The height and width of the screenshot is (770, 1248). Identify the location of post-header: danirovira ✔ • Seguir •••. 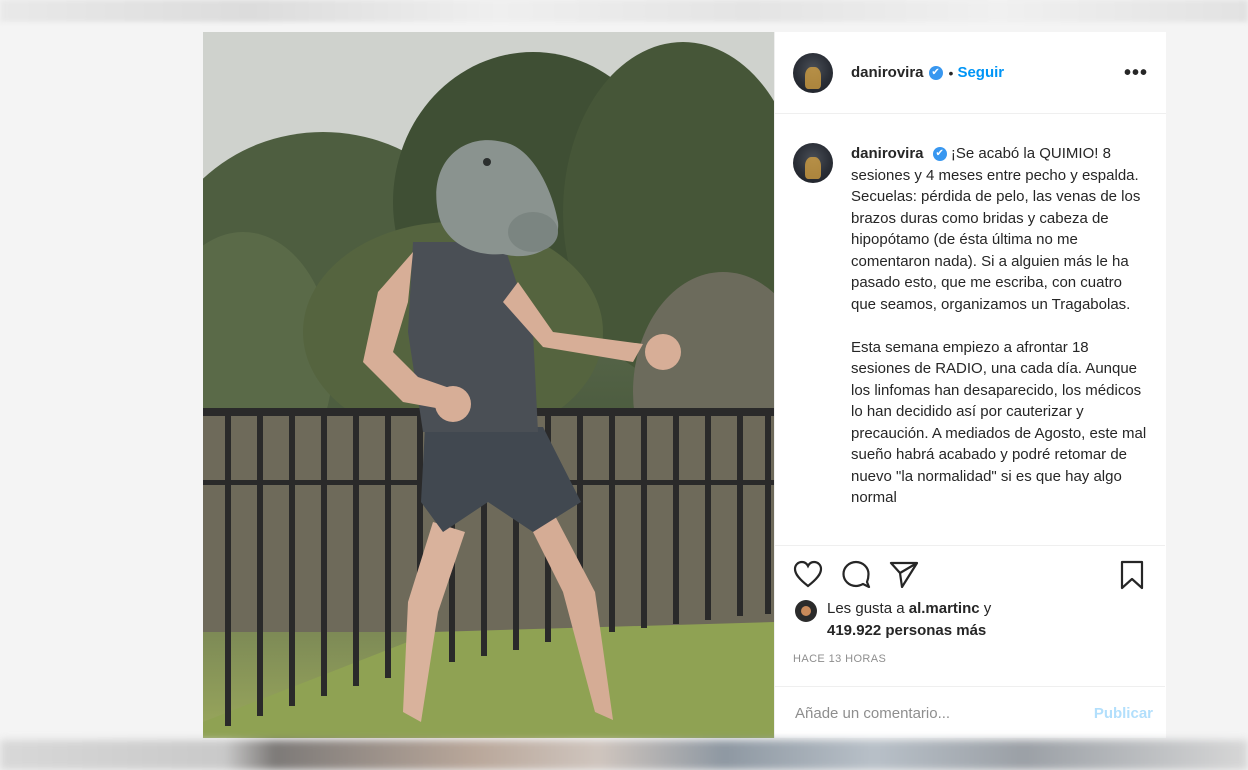
(970, 73).